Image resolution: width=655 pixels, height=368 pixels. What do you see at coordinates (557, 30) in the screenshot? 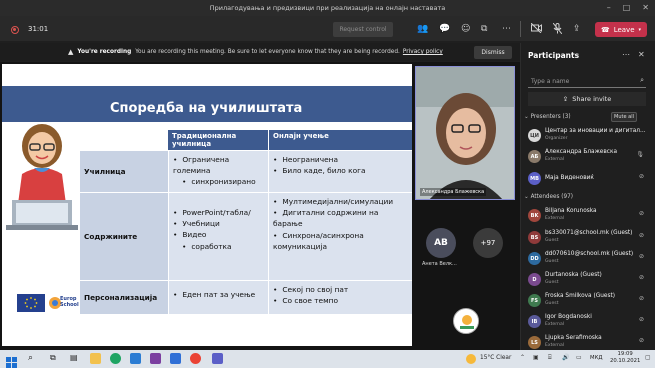
I see `mic-off-icon` at bounding box center [557, 30].